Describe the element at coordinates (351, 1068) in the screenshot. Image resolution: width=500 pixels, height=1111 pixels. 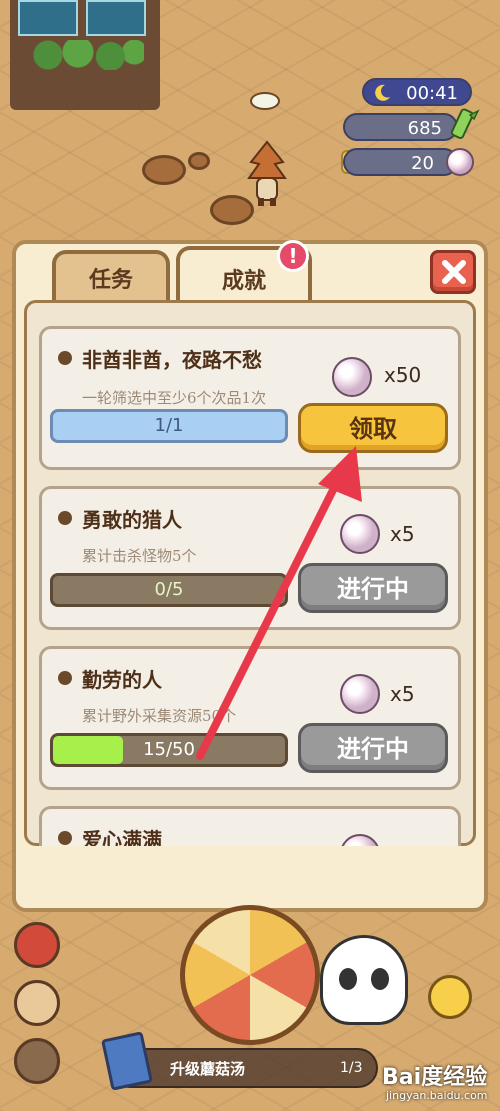
I see `quest-count: 1/3` at that location.